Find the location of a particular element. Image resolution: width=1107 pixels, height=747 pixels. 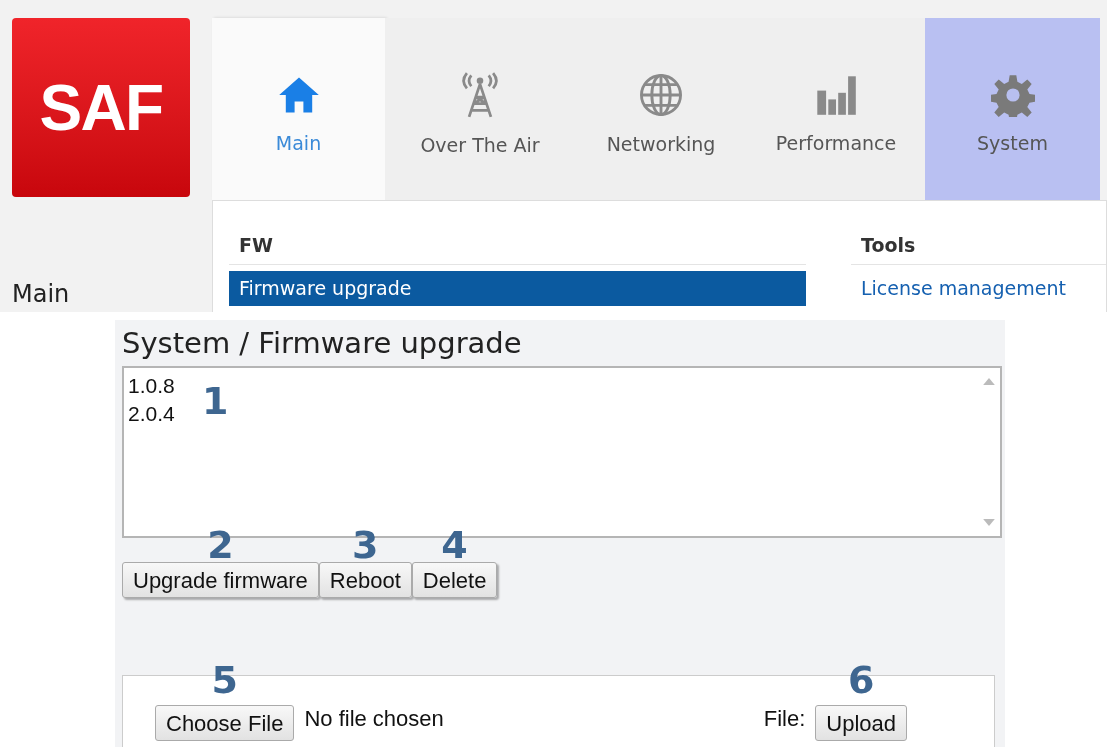

list-option: 2.0.4 is located at coordinates (151, 414).